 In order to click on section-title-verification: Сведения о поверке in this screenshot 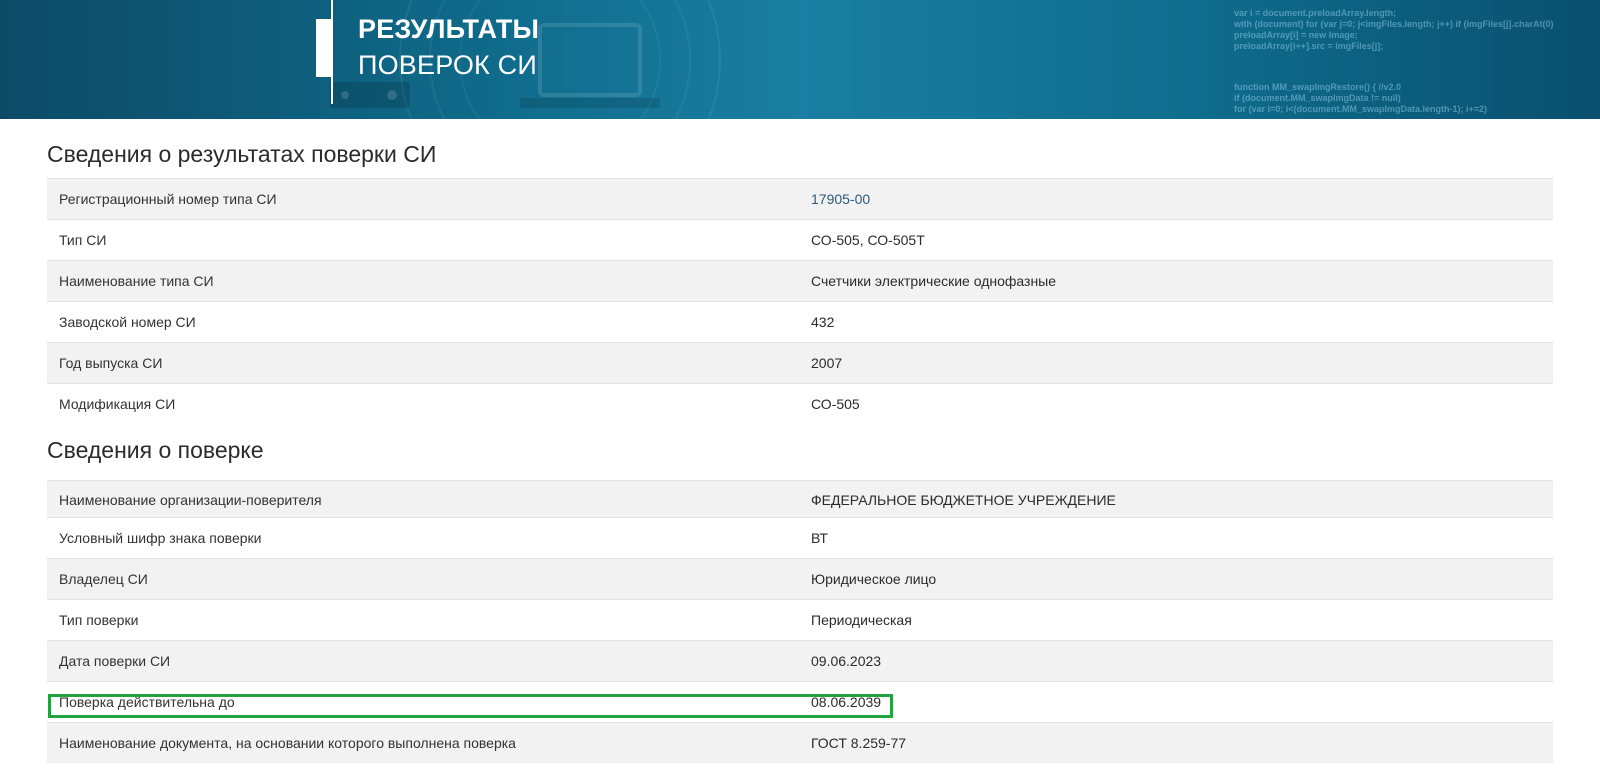, I will do `click(155, 450)`.